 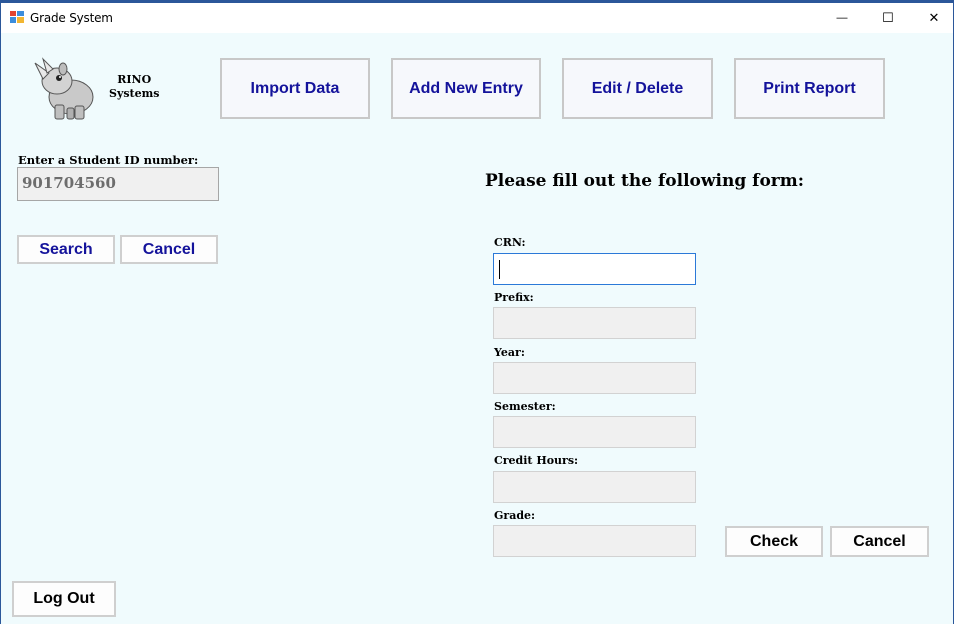 I want to click on grade-label: Grade:, so click(x=515, y=515).